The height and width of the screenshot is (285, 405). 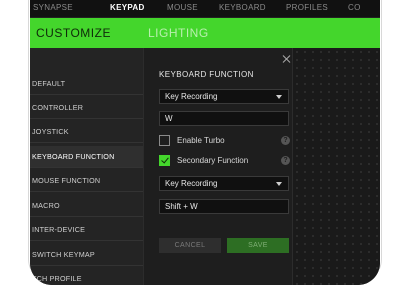 I want to click on sidebar-item-mouse-function: MOUSE FUNCTION, so click(x=86, y=181).